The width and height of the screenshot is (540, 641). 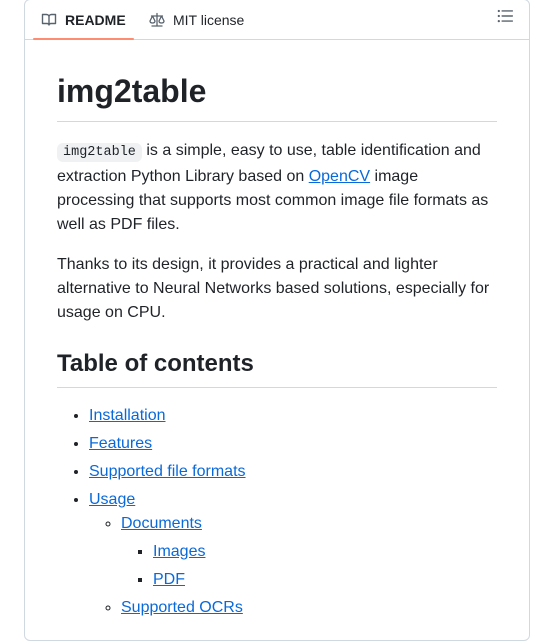 I want to click on readme-tab-bar: README MIT license, so click(x=277, y=20).